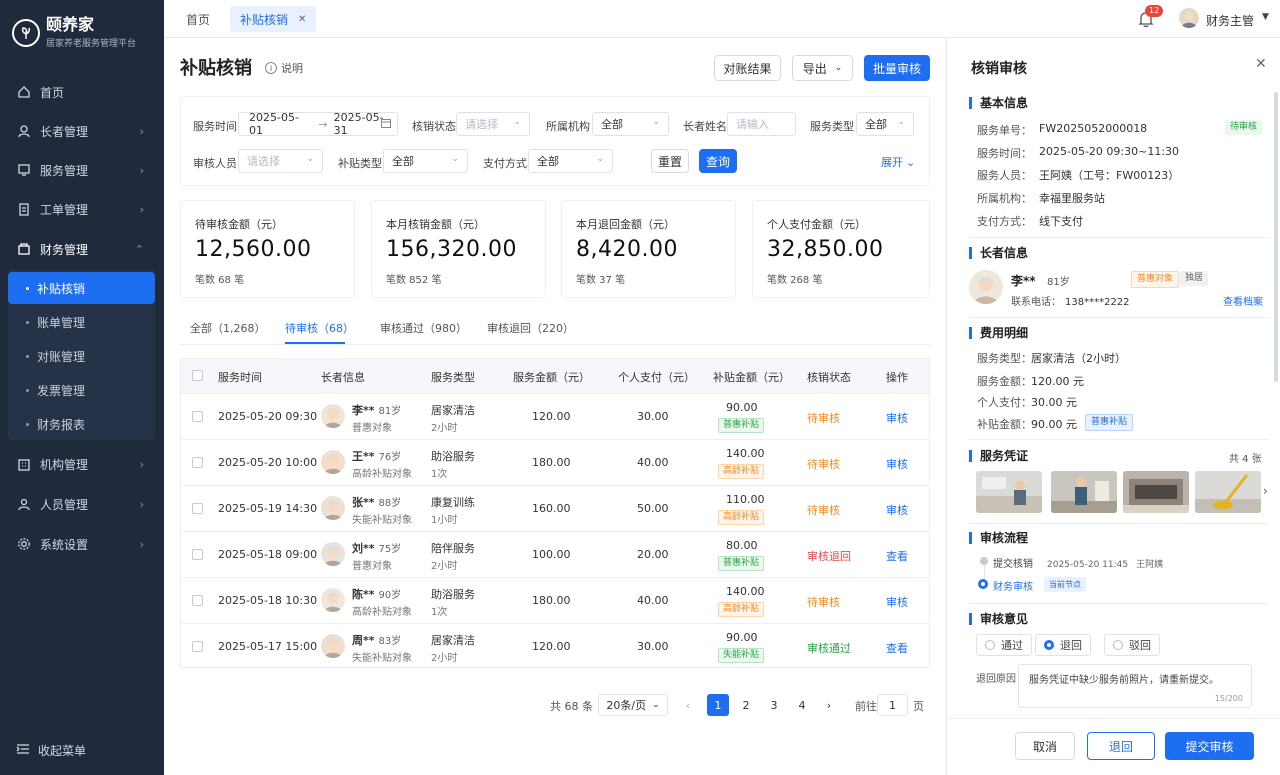 The image size is (1280, 775). Describe the element at coordinates (198, 19) in the screenshot. I see `tab-home: 首页` at that location.